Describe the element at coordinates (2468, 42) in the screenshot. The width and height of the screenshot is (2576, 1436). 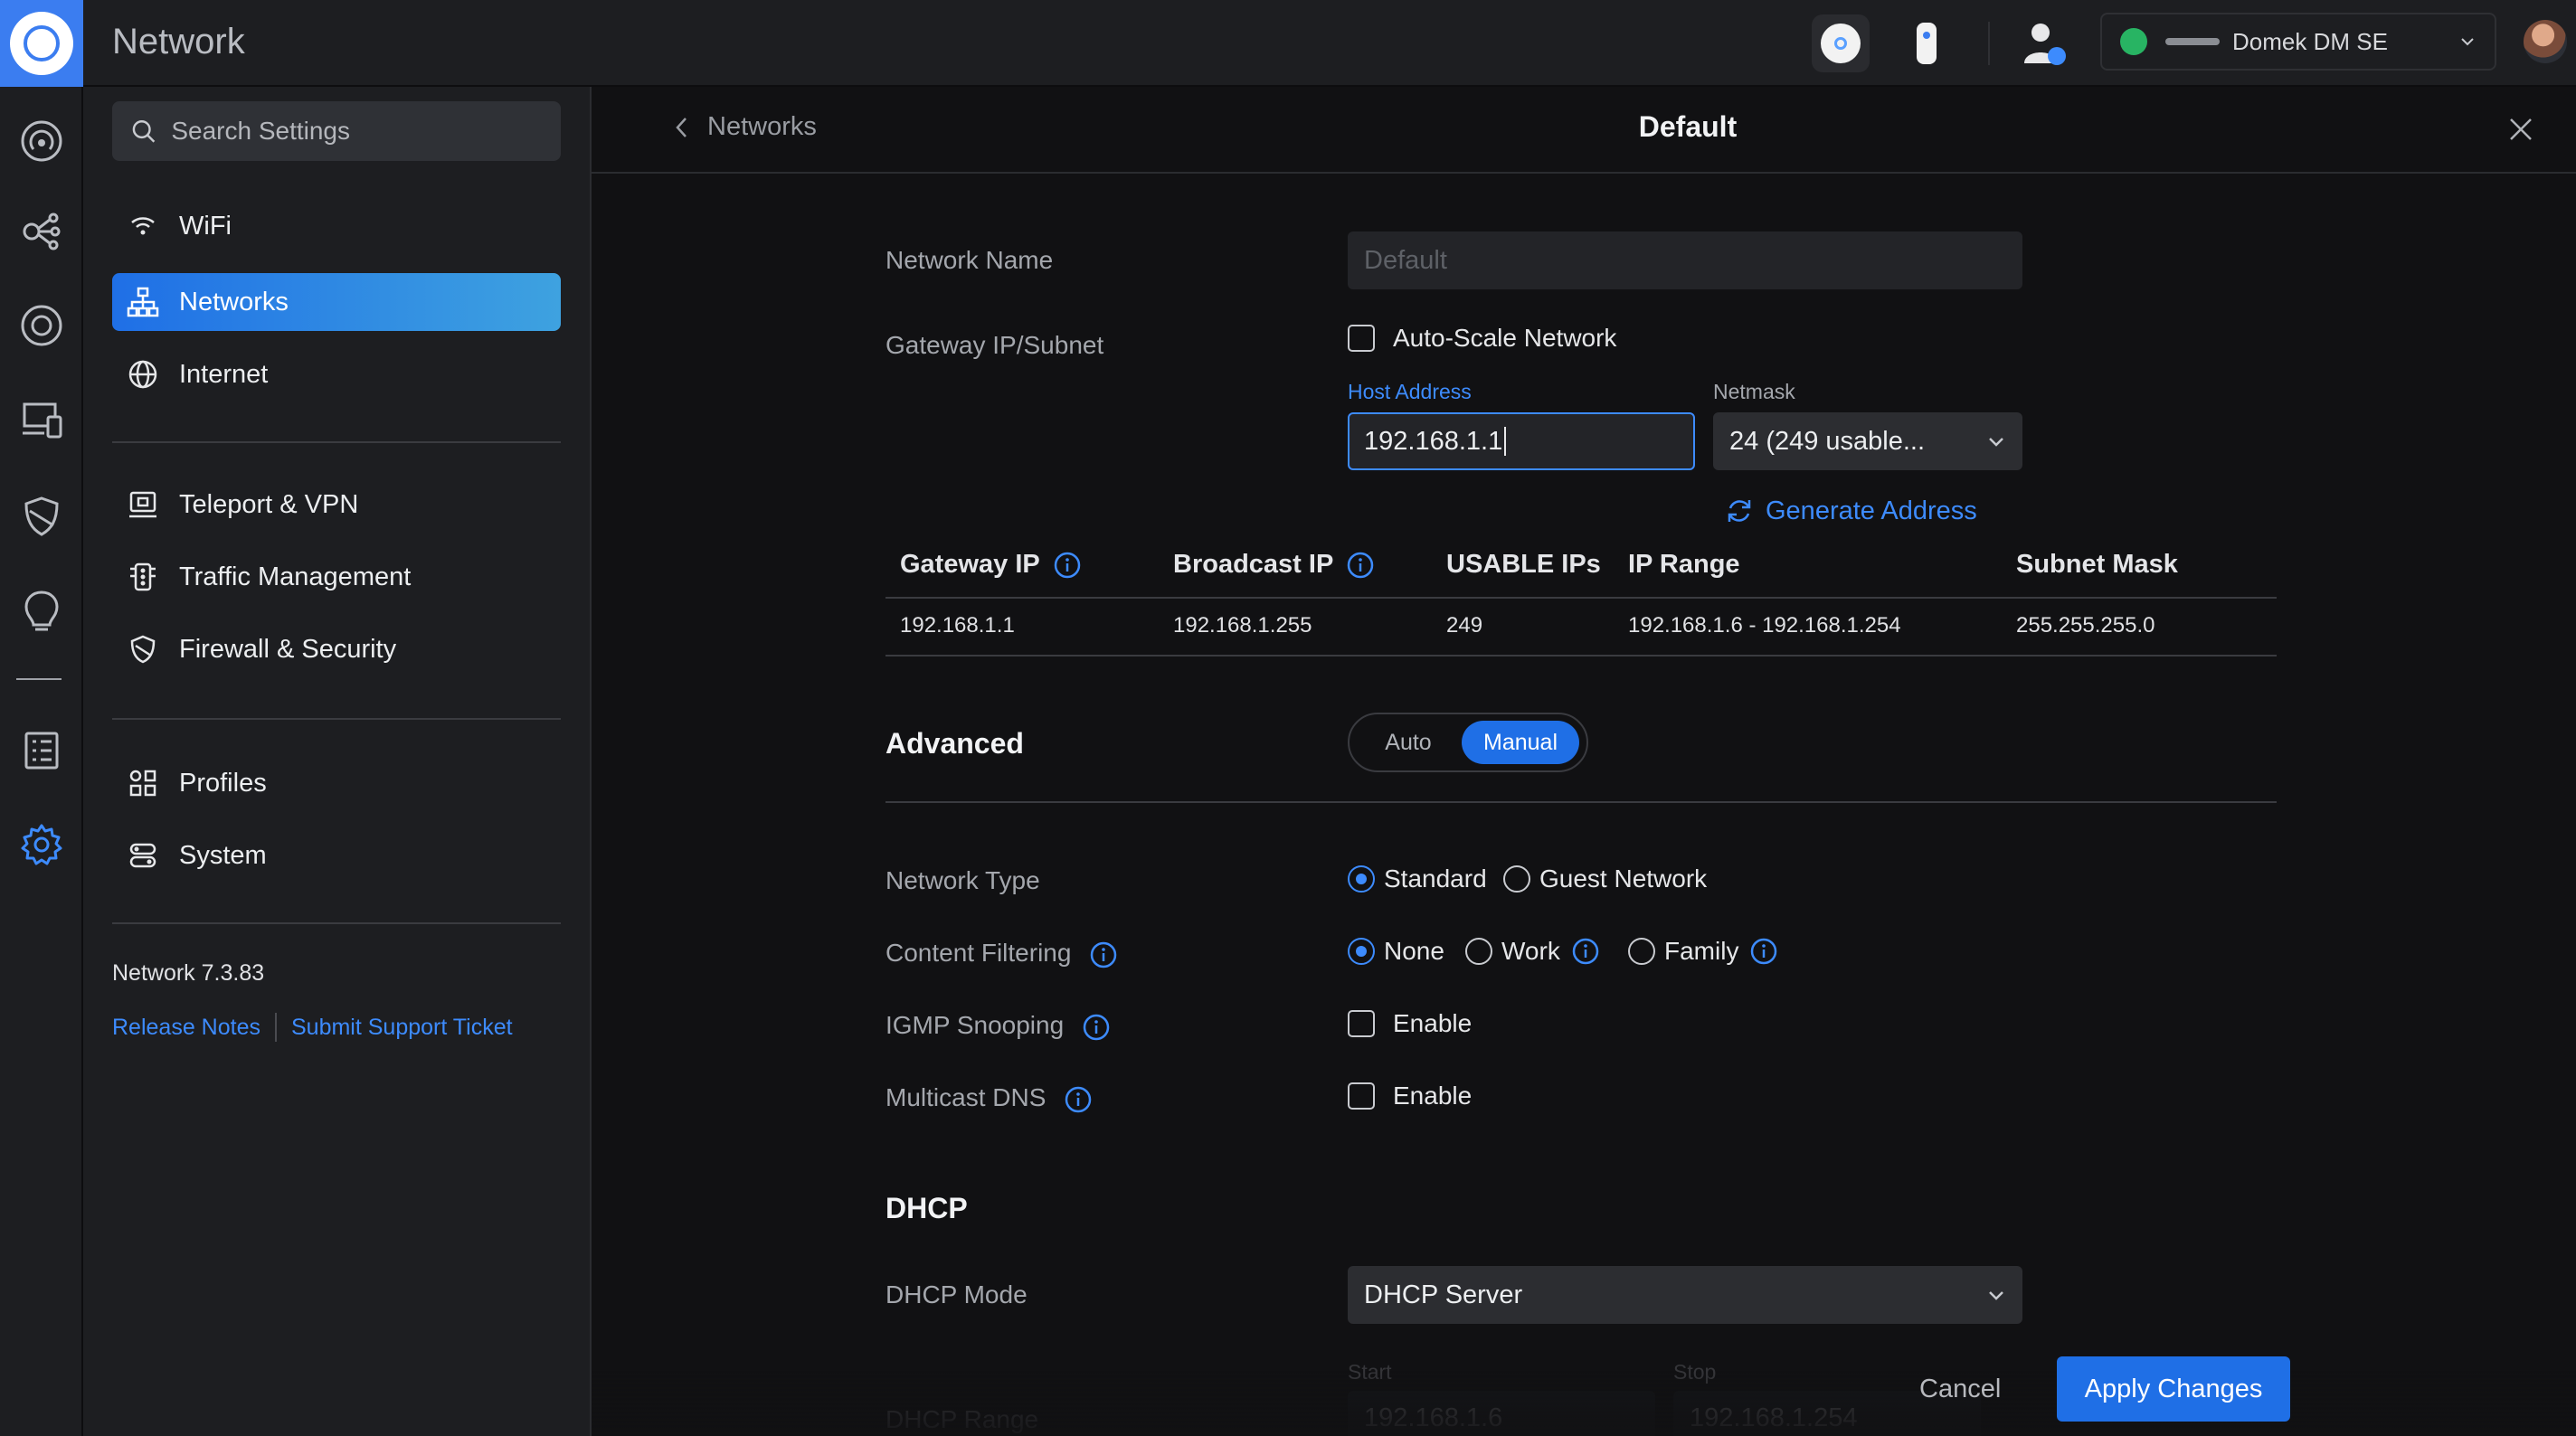
I see `chevron-down-icon` at that location.